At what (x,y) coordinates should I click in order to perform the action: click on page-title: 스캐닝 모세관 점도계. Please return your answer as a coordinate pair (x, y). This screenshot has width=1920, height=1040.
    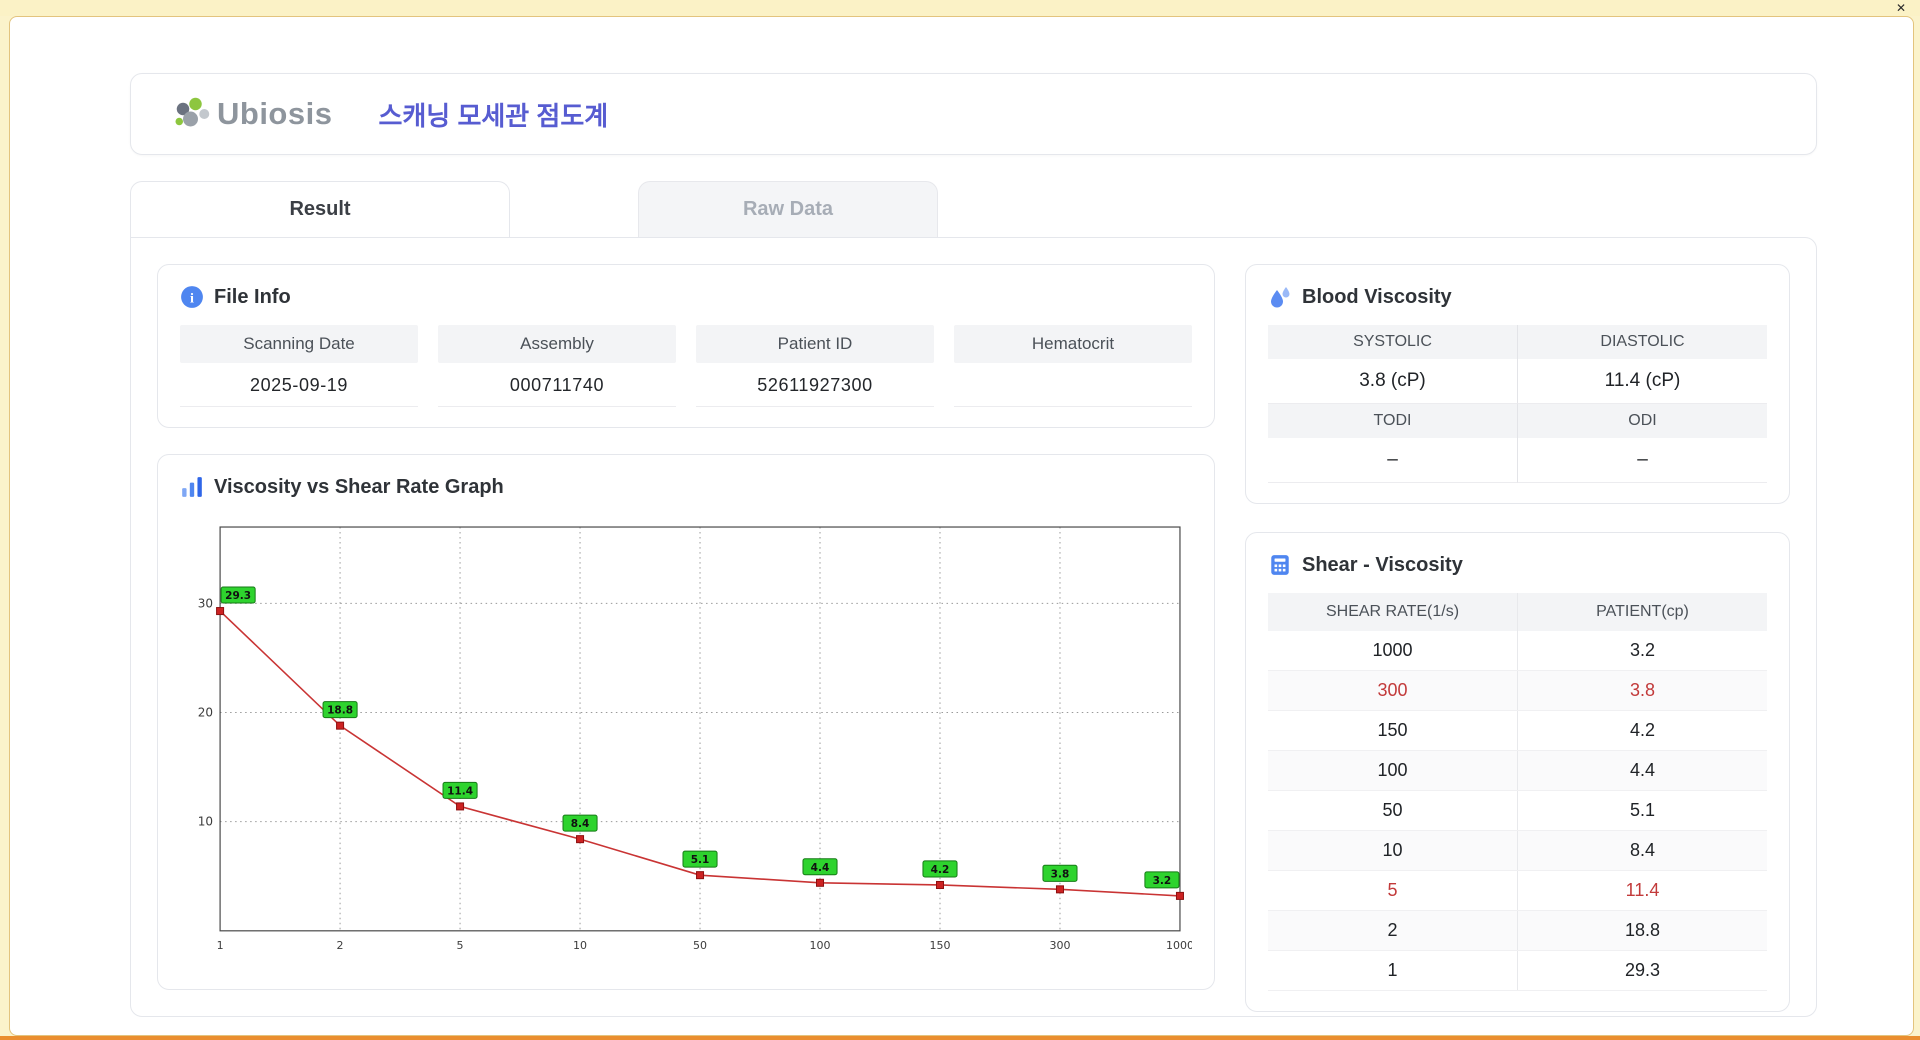
    Looking at the image, I should click on (493, 115).